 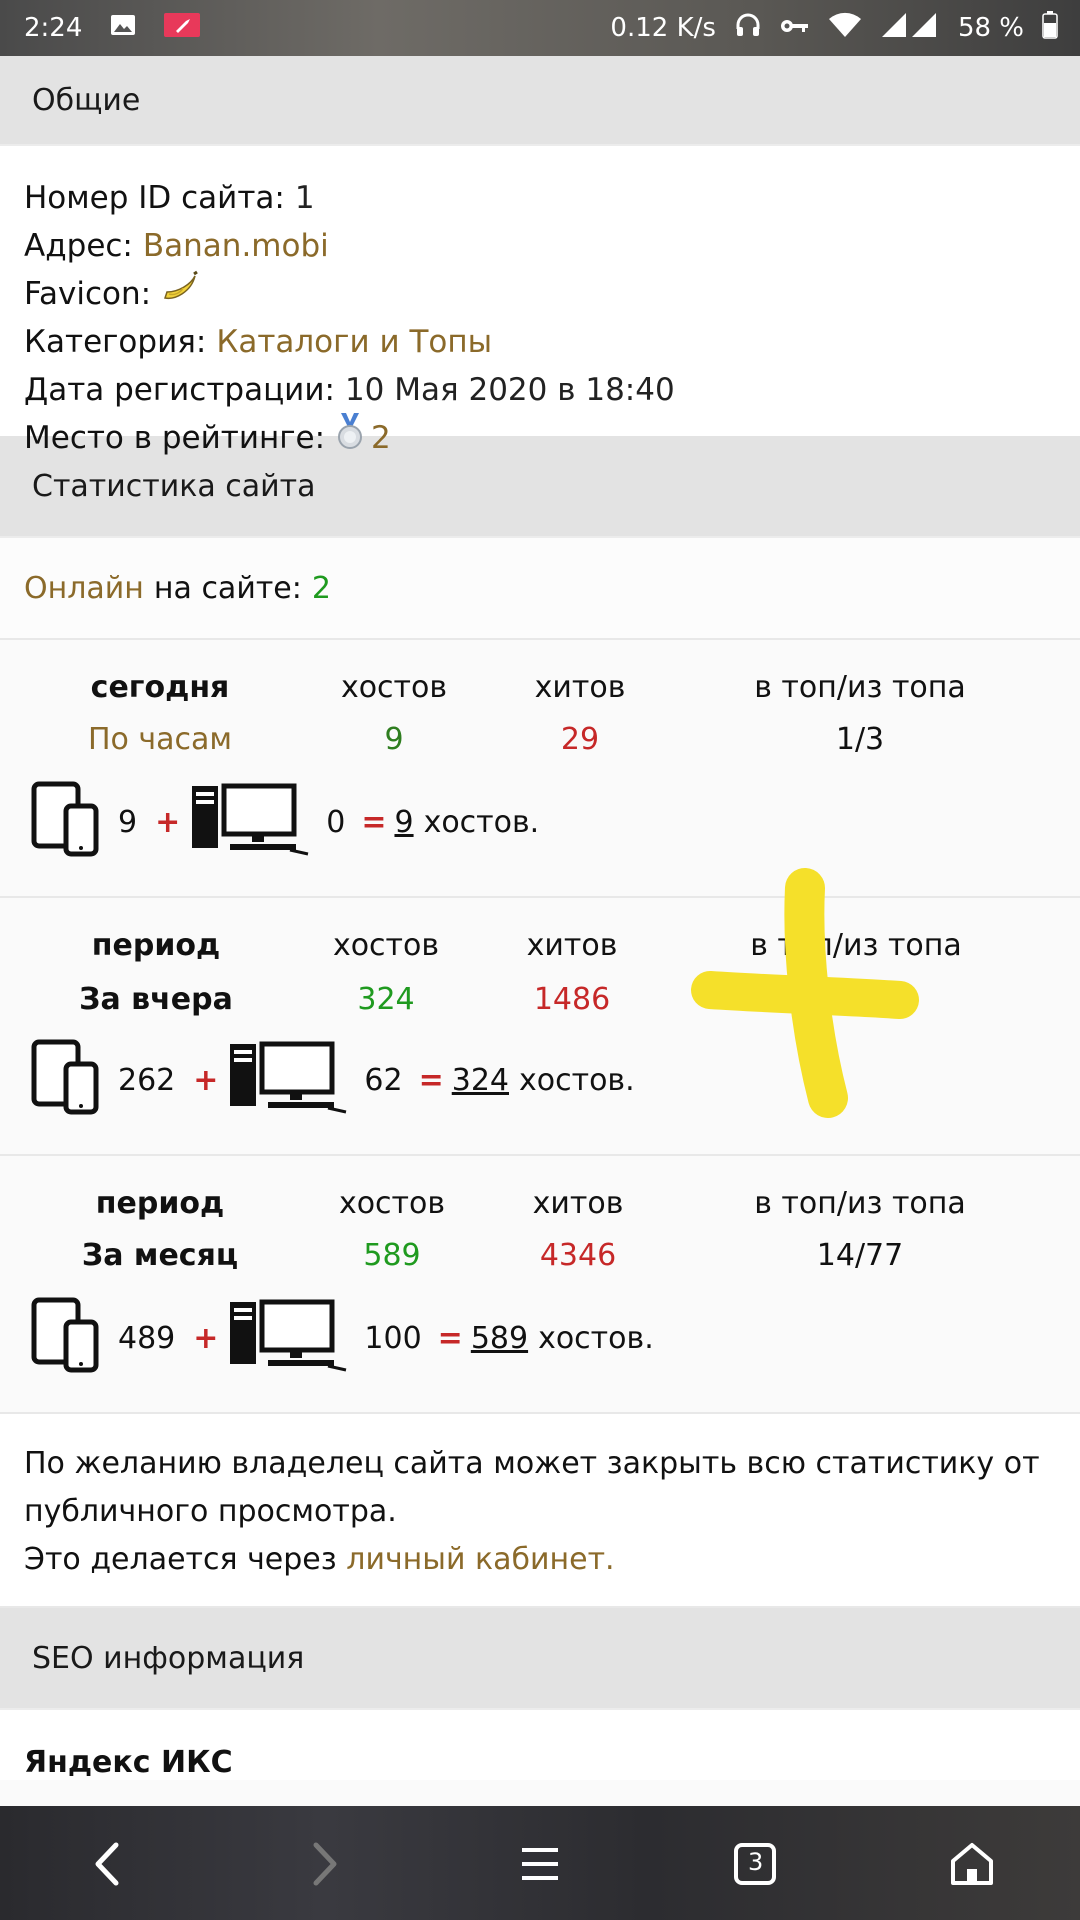 I want to click on back-icon, so click(x=108, y=1864).